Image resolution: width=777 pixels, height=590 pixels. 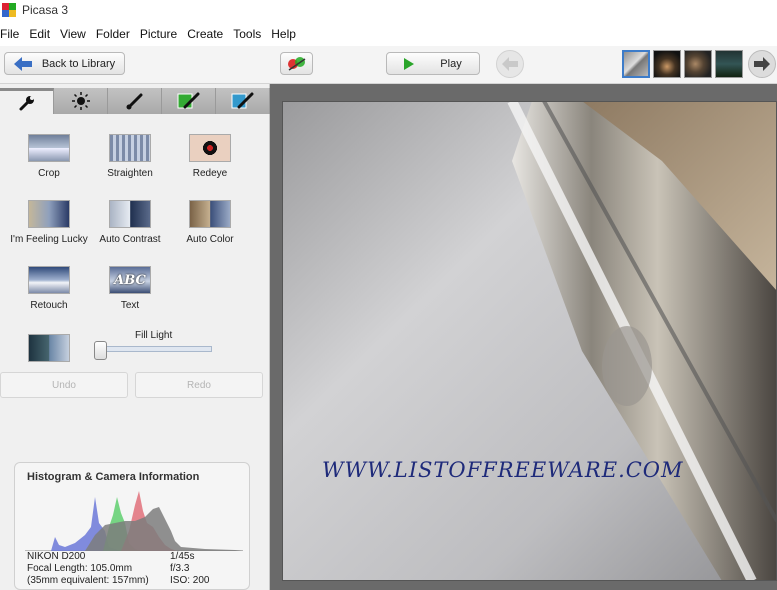 I want to click on text-label: Text, so click(x=130, y=305).